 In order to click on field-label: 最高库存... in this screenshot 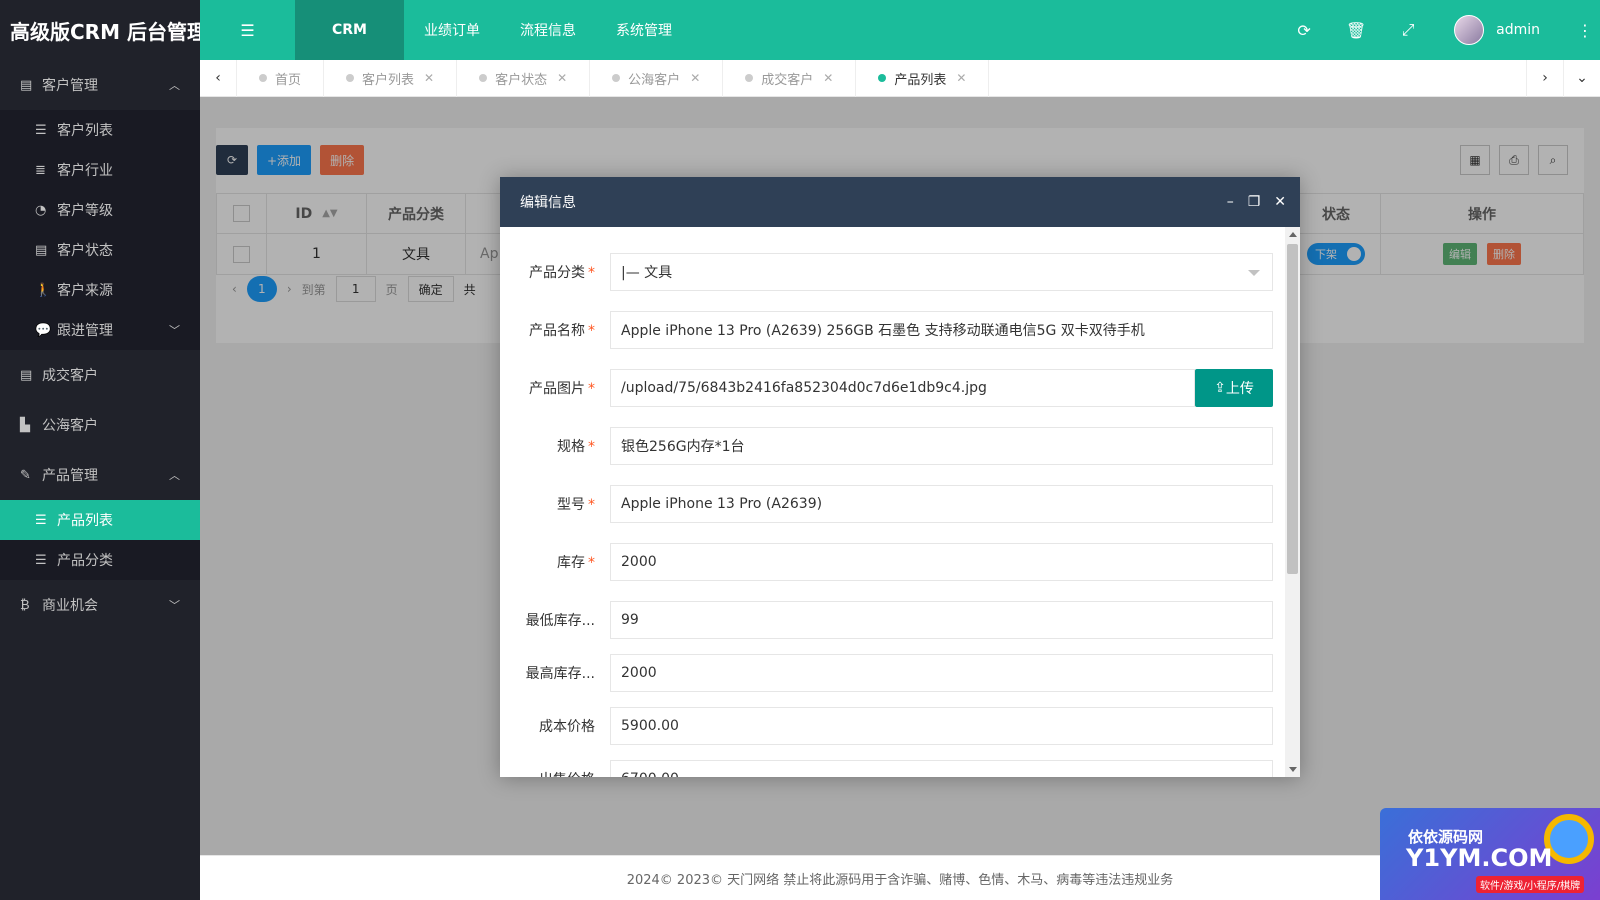, I will do `click(560, 674)`.